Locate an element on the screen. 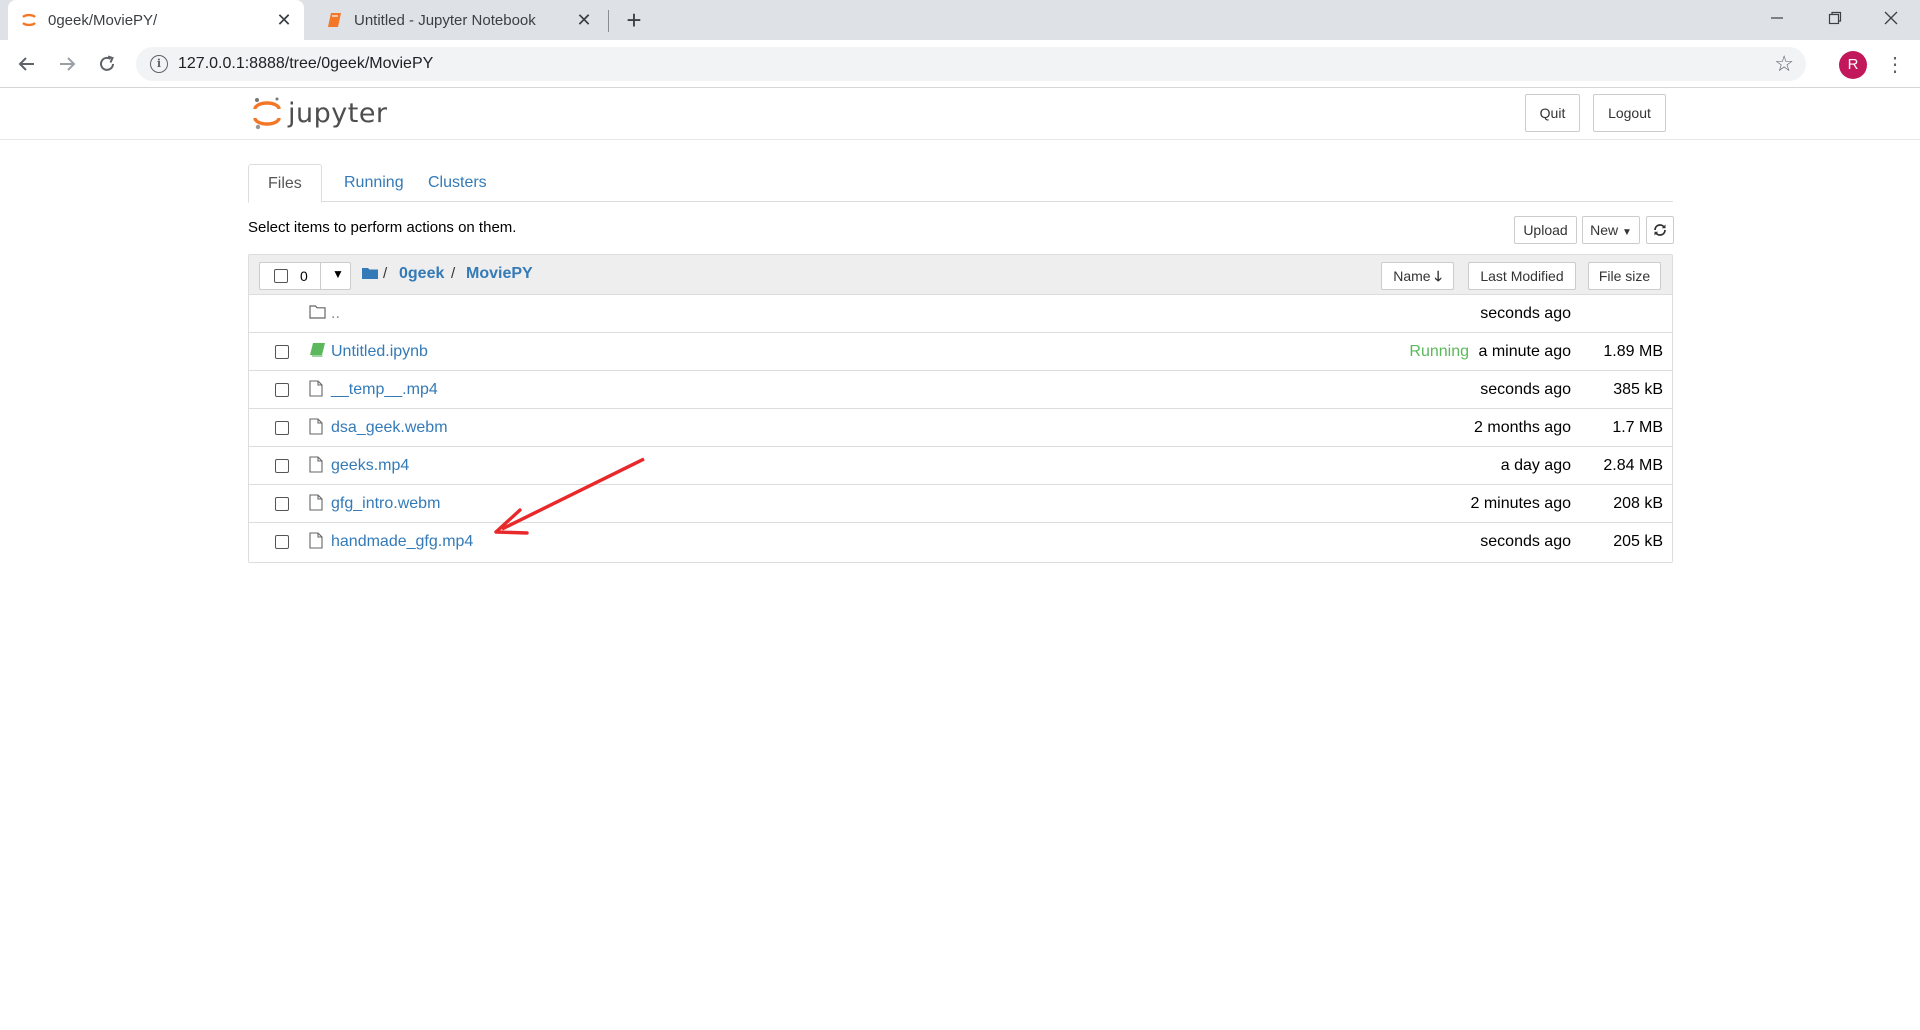 The height and width of the screenshot is (1030, 1920). browser-tab-title: Untitled - Jupyter Notebook is located at coordinates (445, 20).